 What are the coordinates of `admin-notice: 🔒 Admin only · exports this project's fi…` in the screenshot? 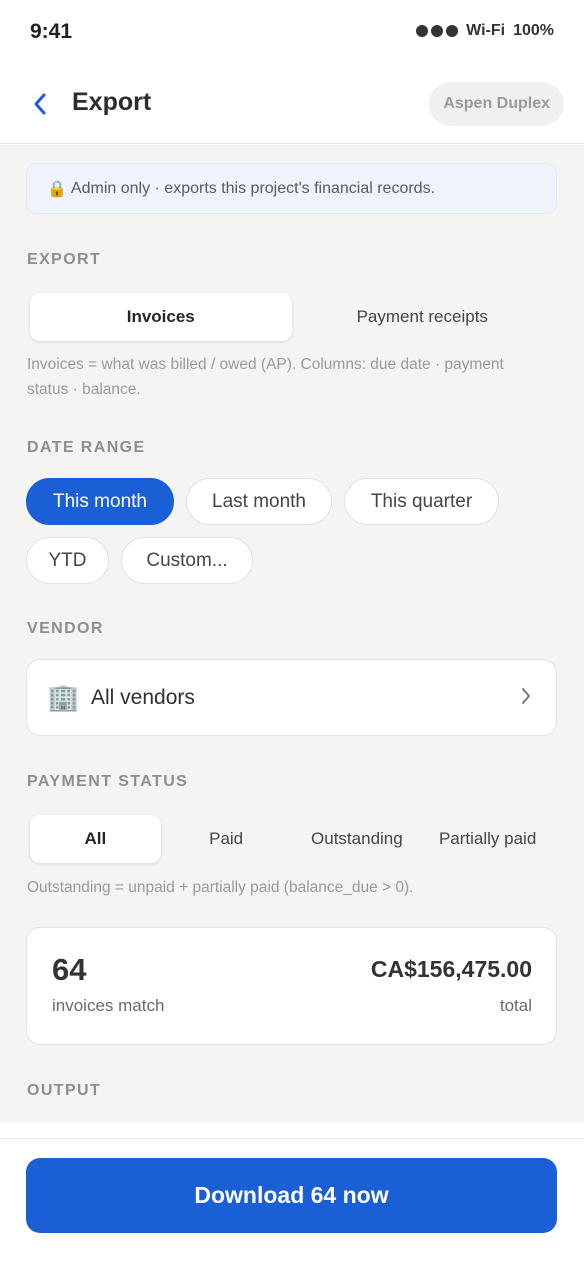 It's located at (291, 188).